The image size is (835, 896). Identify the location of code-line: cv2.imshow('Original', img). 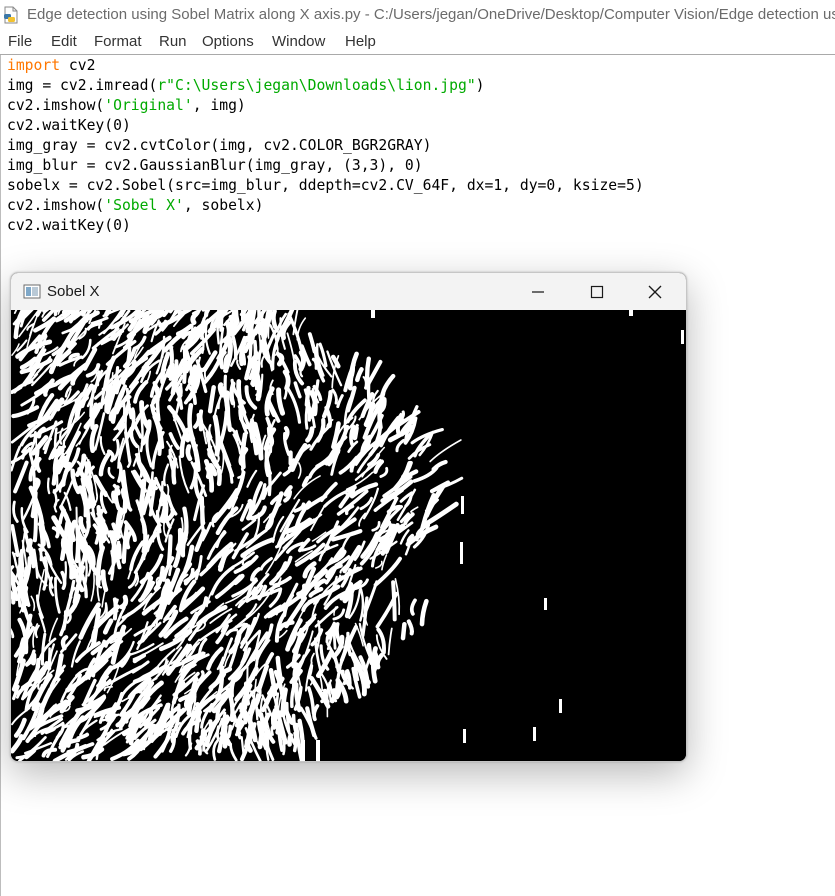
(126, 105).